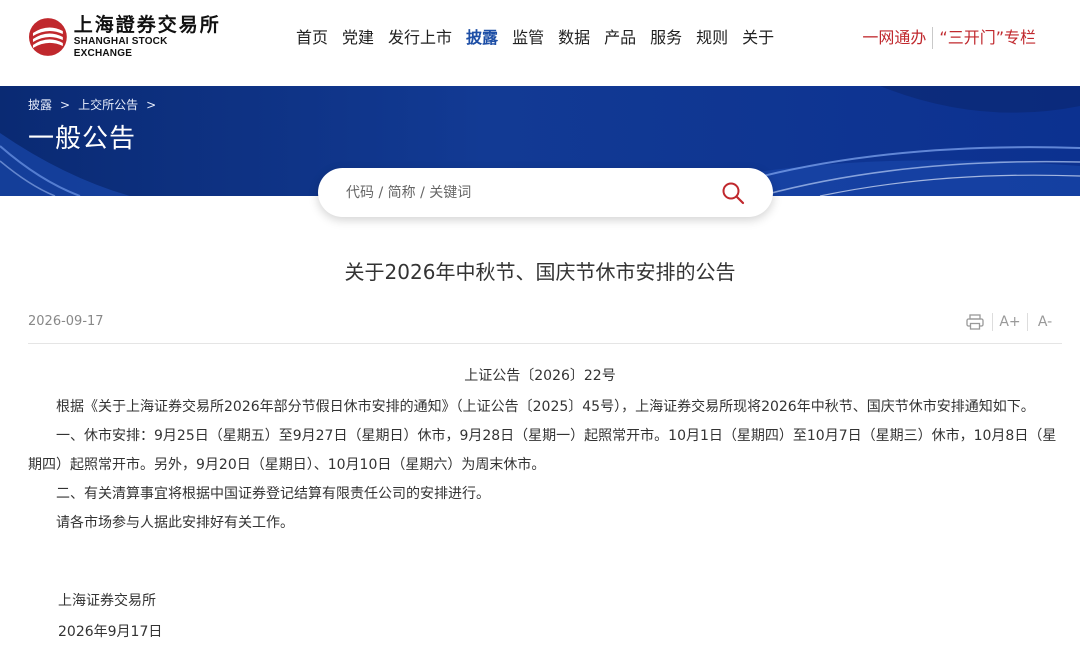 The height and width of the screenshot is (662, 1080). Describe the element at coordinates (420, 38) in the screenshot. I see `nav-listing: 发行上市` at that location.